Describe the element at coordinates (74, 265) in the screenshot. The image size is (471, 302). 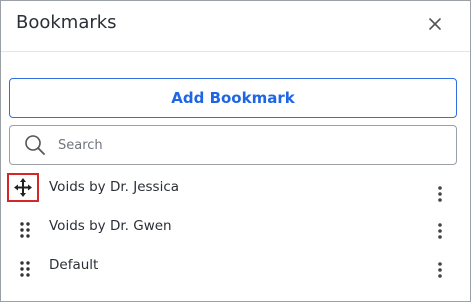
I see `bookmark-label: Default` at that location.